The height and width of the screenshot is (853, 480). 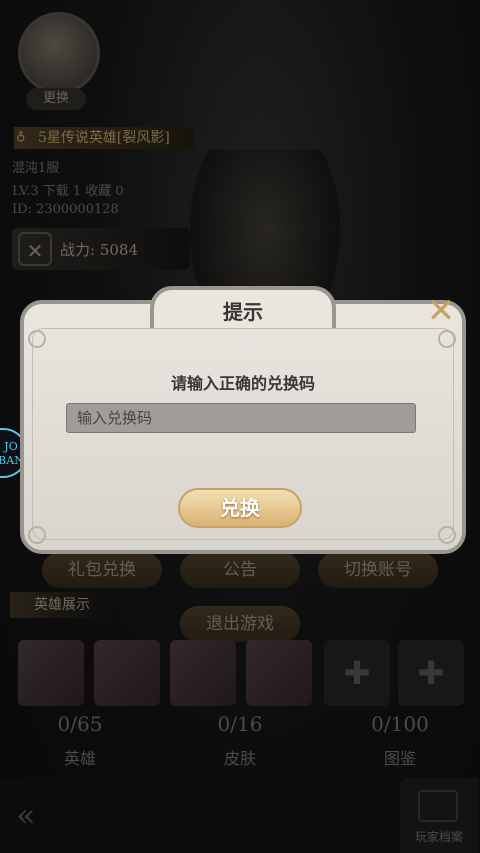 I want to click on close-icon: ✕, so click(x=441, y=311).